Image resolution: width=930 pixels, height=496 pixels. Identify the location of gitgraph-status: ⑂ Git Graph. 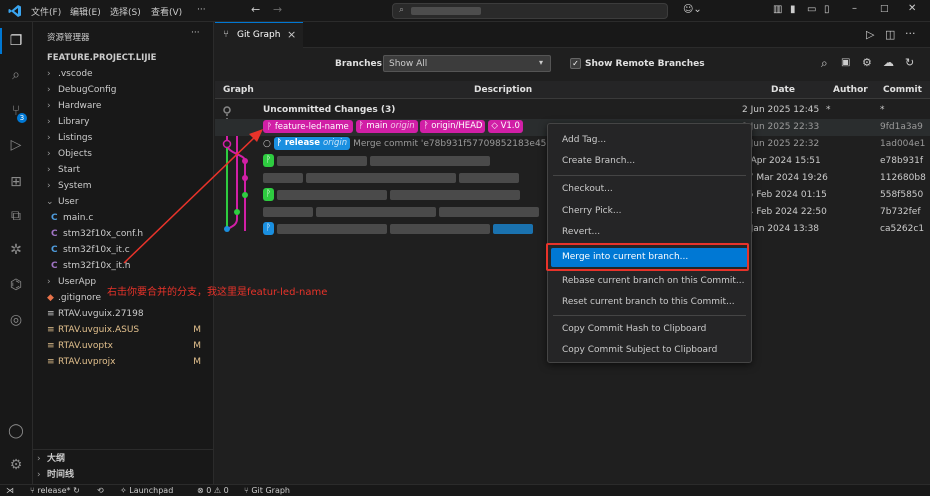
(267, 490).